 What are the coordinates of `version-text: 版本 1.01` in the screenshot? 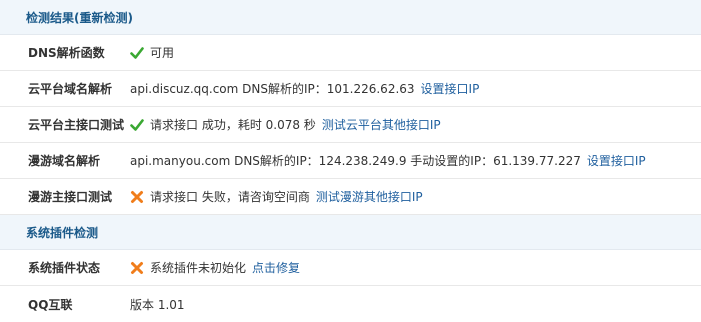 It's located at (157, 304).